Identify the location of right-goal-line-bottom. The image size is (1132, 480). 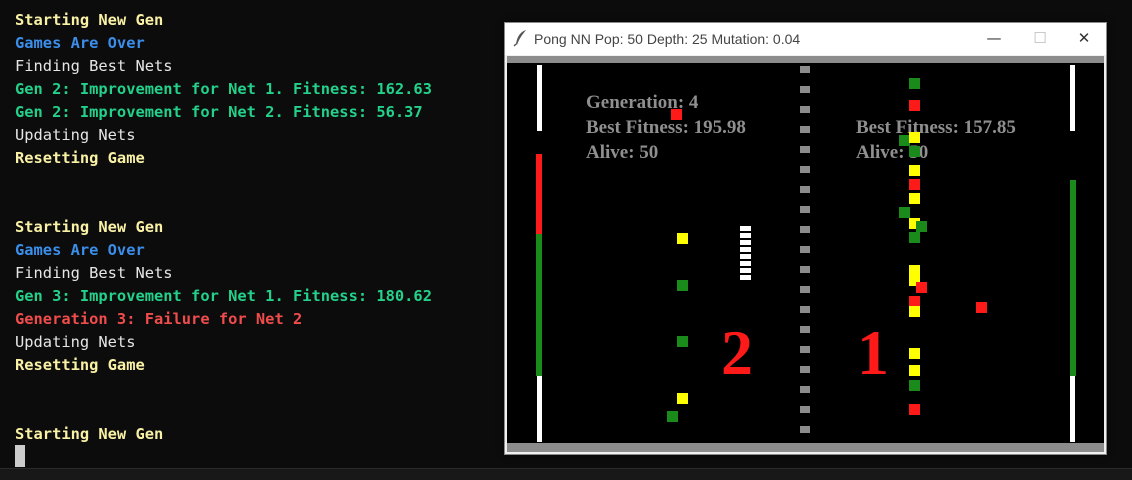
(1072, 409).